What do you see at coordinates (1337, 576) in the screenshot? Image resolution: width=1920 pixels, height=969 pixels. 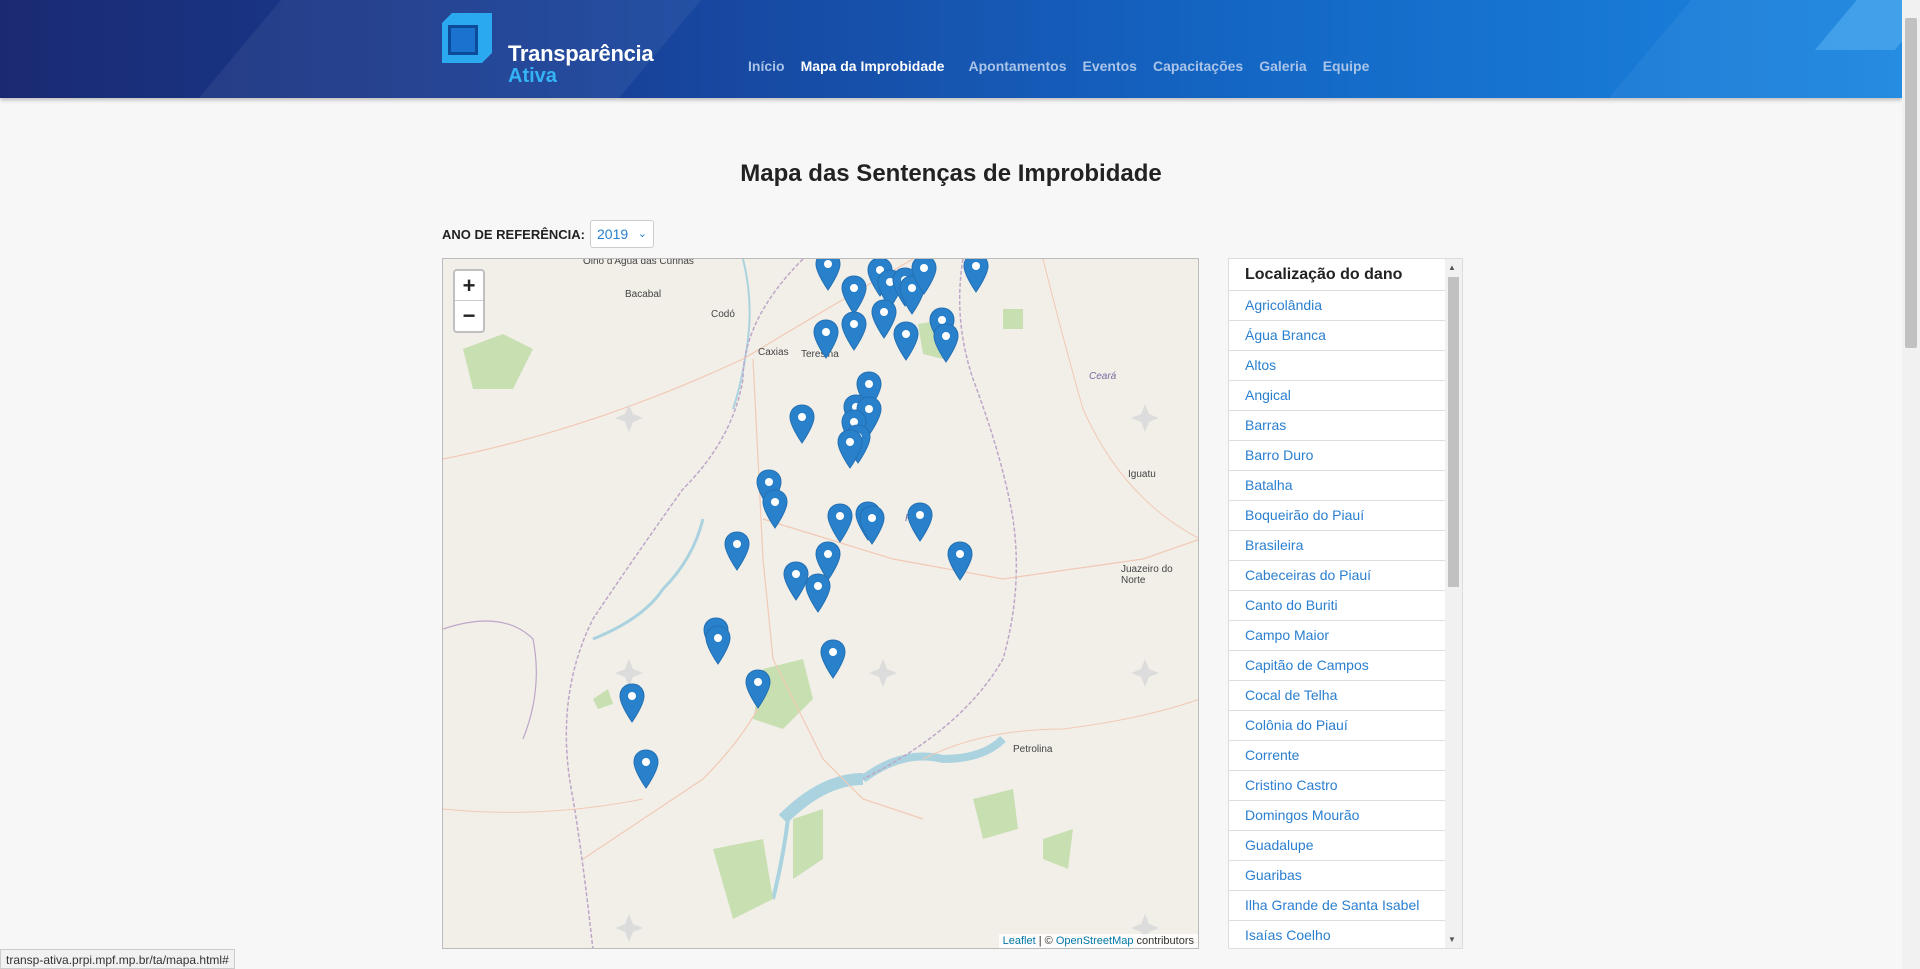 I see `list-item: Cabeceiras do Piauí` at bounding box center [1337, 576].